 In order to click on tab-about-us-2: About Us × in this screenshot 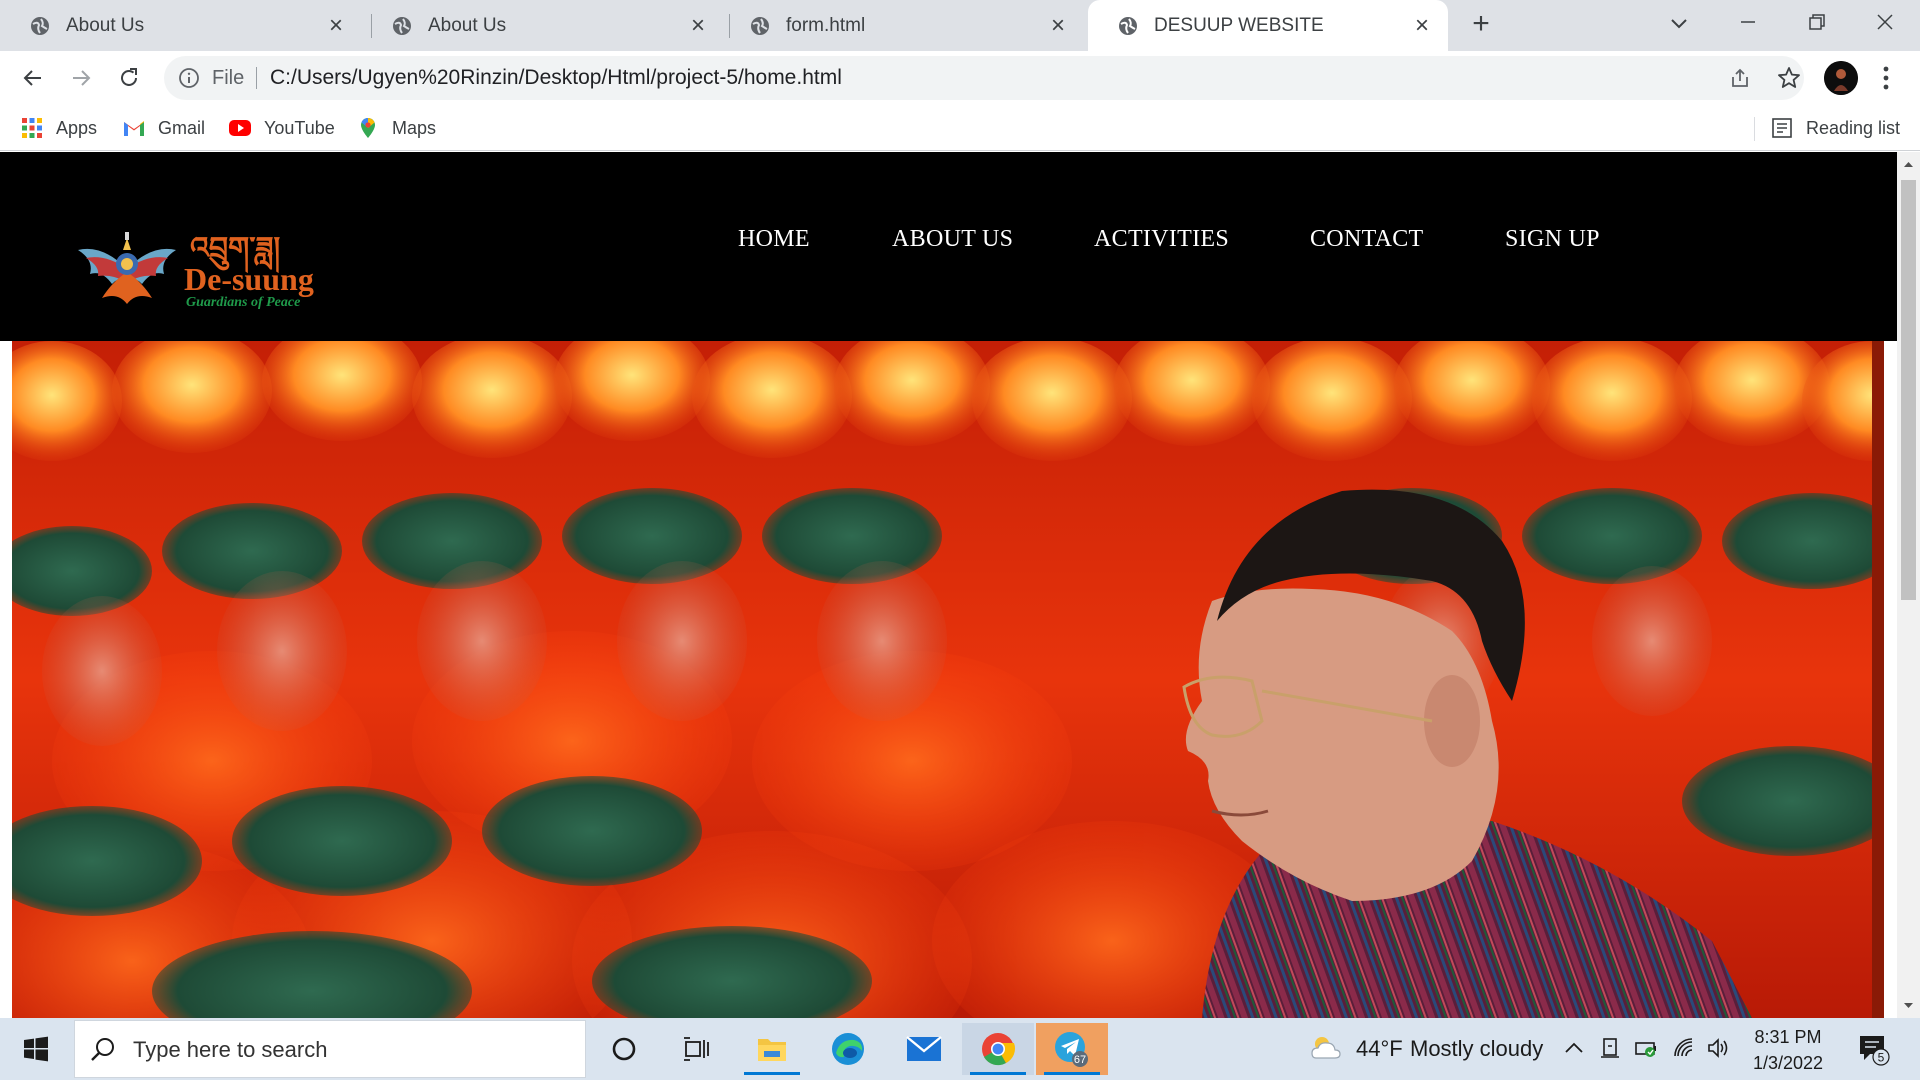, I will do `click(543, 25)`.